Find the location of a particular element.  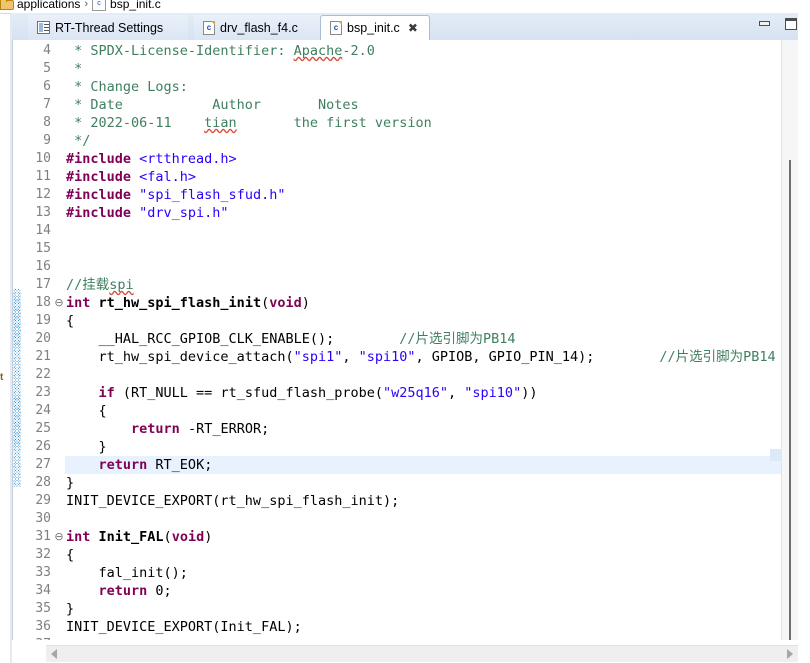

horizontal-scrollbar is located at coordinates (422, 653).